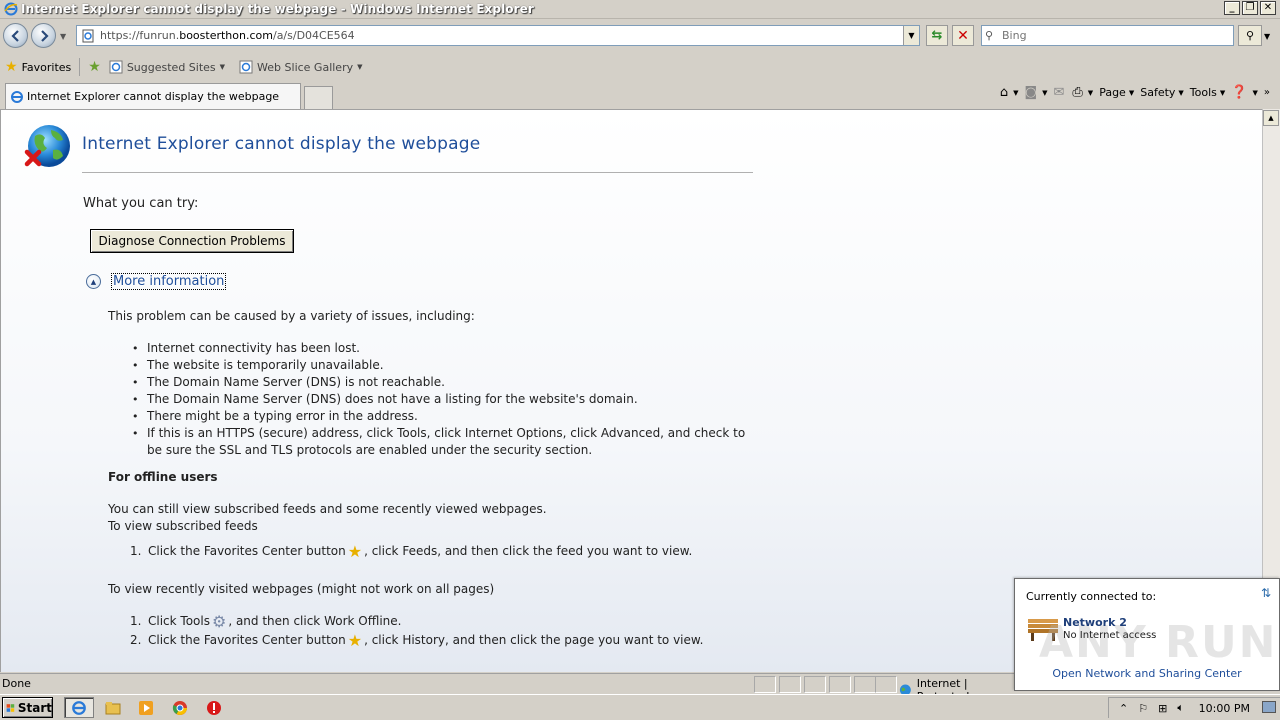  What do you see at coordinates (180, 707) in the screenshot?
I see `taskbar-chrome` at bounding box center [180, 707].